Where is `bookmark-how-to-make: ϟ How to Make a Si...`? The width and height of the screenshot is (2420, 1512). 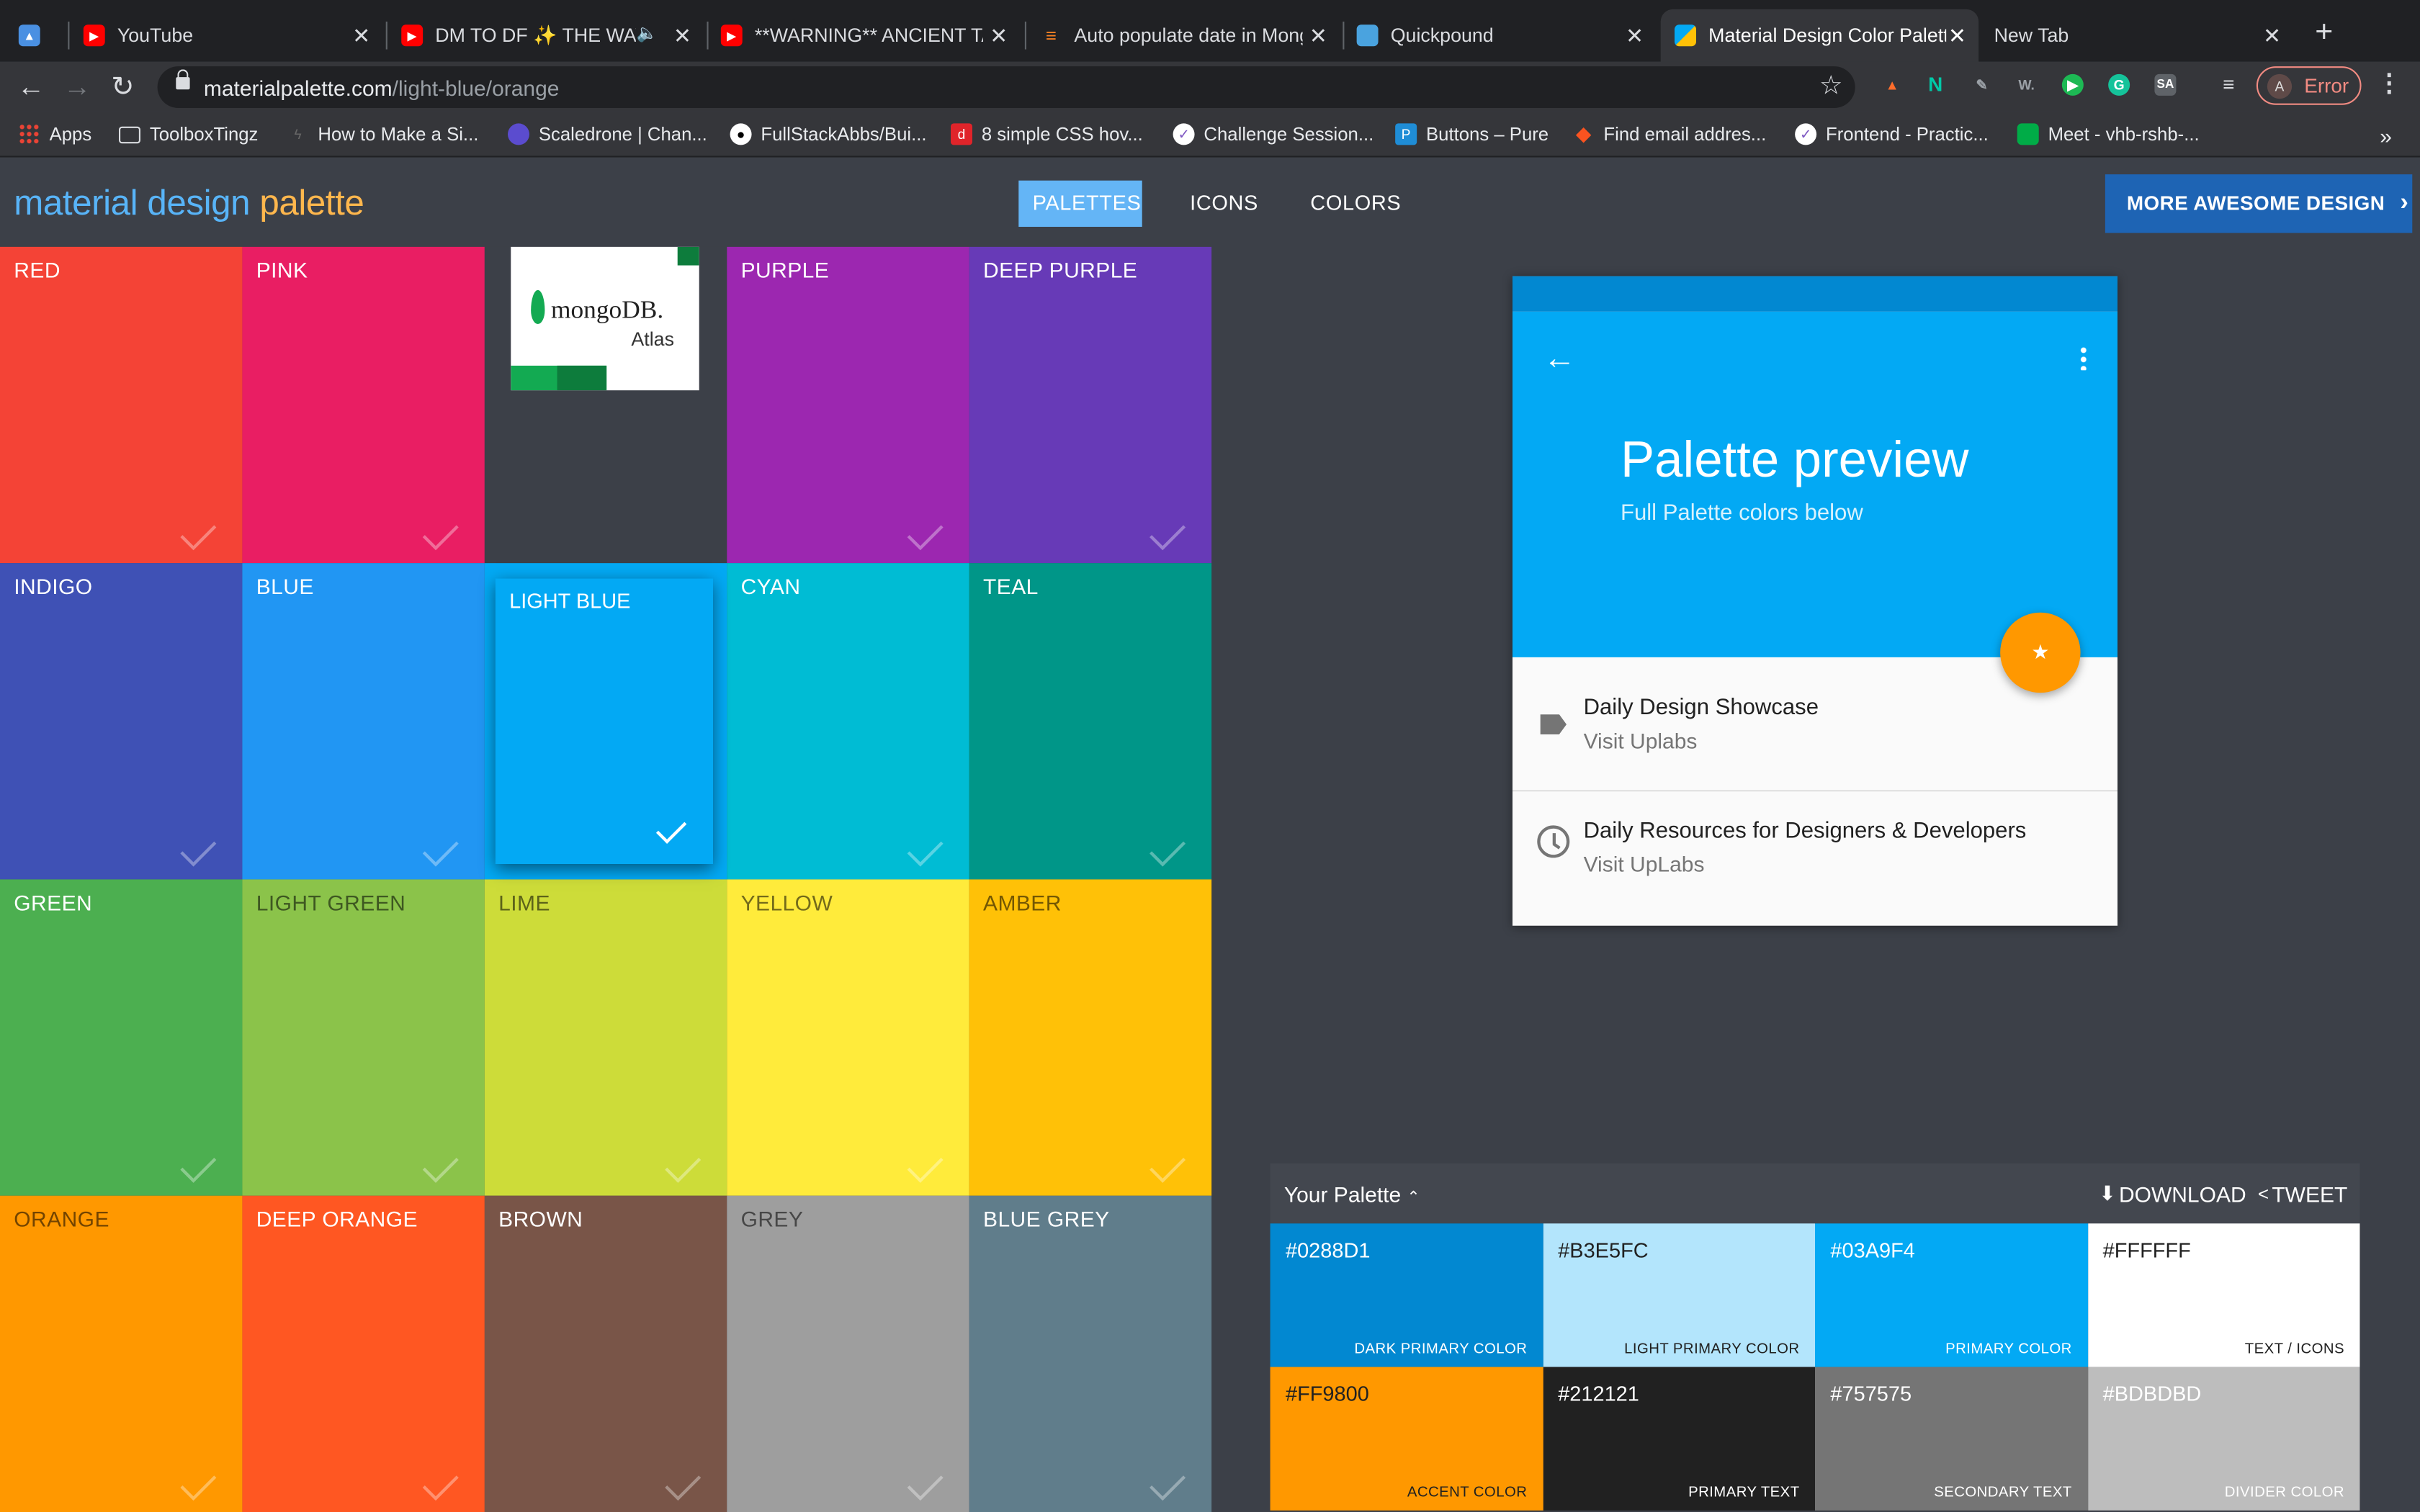 bookmark-how-to-make: ϟ How to Make a Si... is located at coordinates (383, 134).